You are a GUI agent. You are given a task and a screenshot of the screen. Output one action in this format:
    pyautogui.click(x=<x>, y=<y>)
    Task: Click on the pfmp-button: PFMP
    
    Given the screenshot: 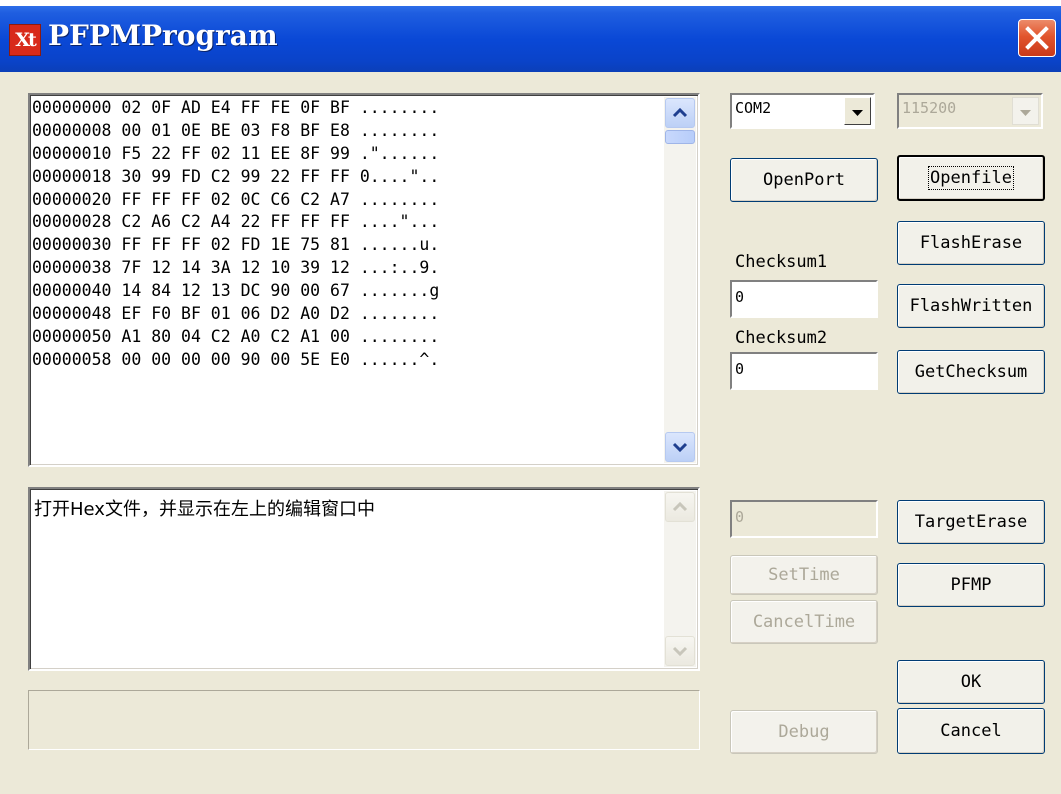 What is the action you would take?
    pyautogui.click(x=971, y=585)
    